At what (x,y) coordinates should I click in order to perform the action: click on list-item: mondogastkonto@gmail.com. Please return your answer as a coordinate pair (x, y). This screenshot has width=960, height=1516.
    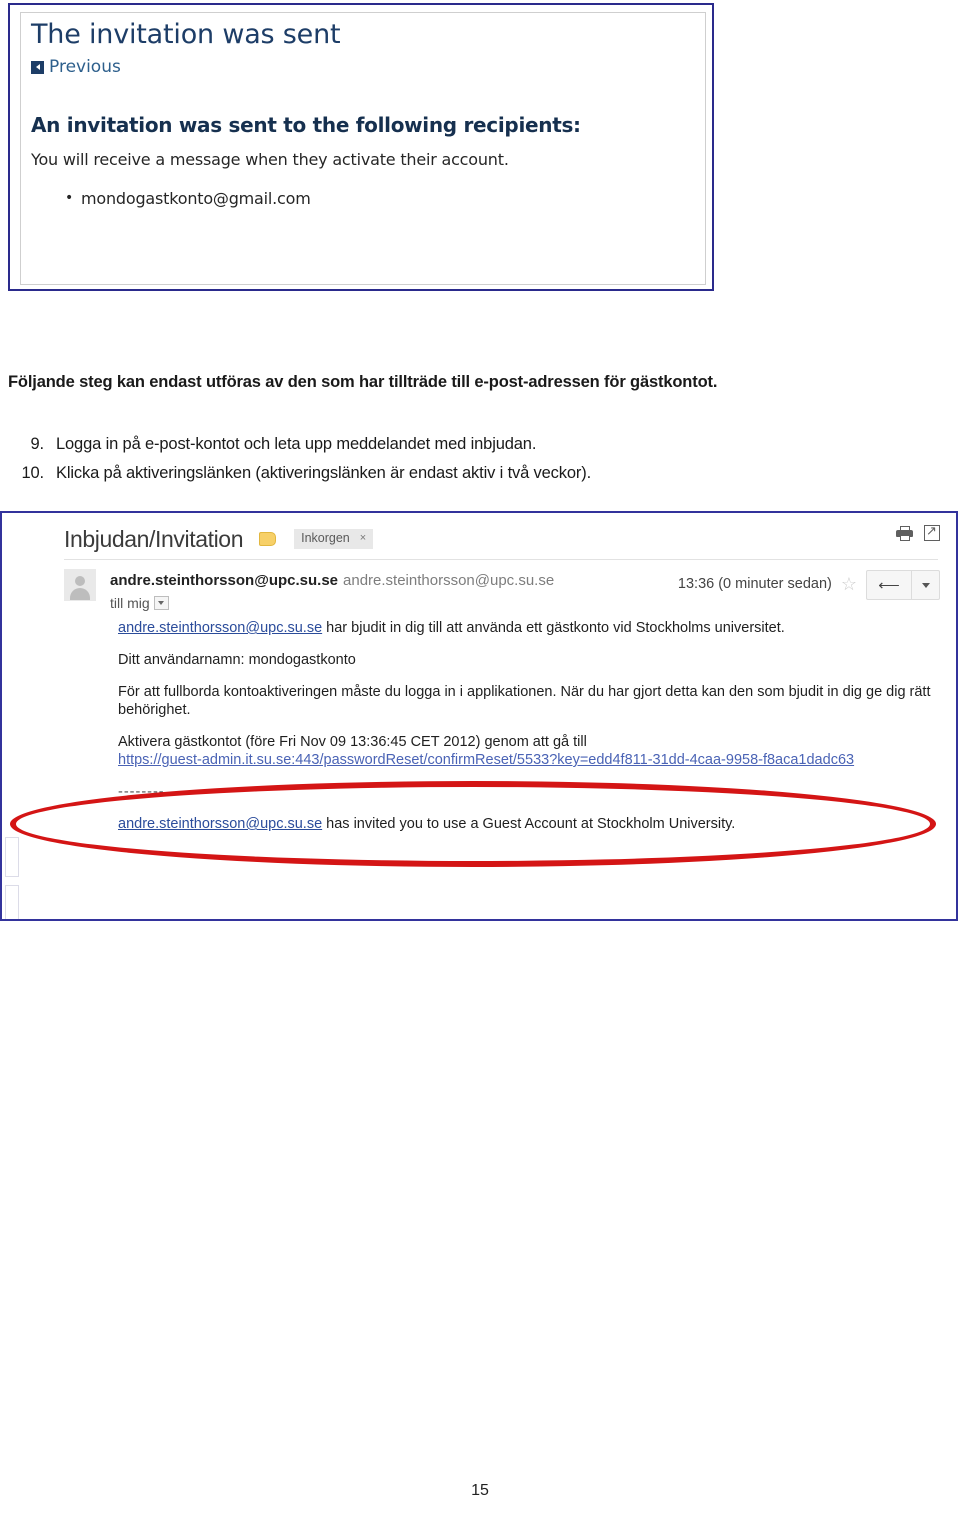
    Looking at the image, I should click on (380, 198).